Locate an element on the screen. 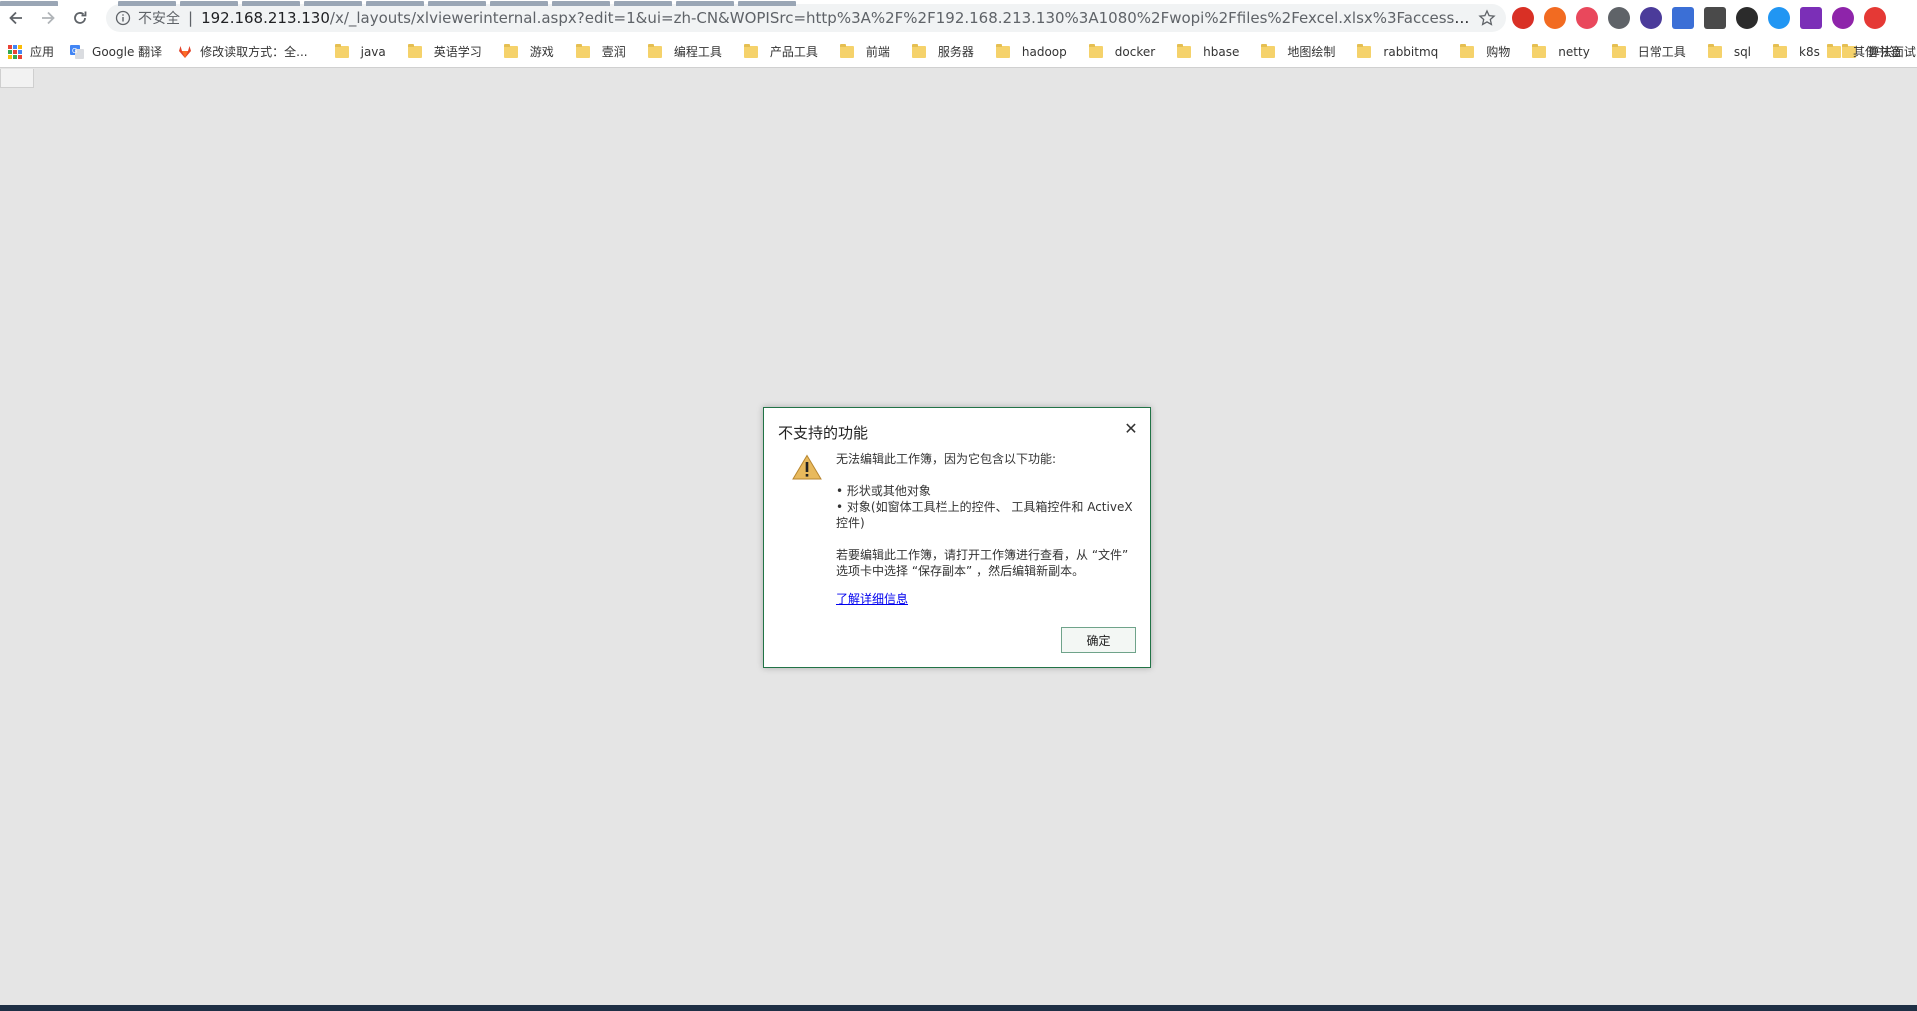 Image resolution: width=1917 pixels, height=1011 pixels. bookmark-folder: hbase is located at coordinates (1208, 52).